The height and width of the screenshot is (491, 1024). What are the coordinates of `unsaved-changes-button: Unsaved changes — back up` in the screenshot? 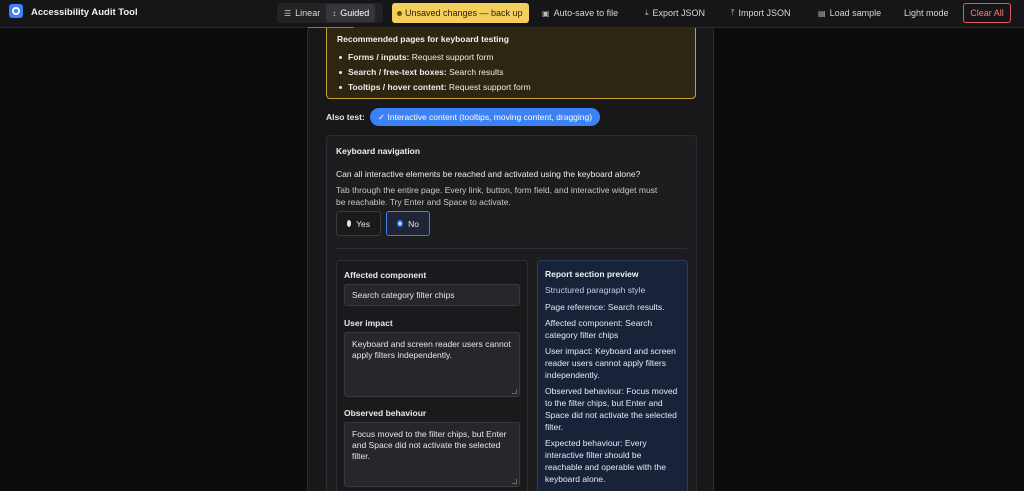 It's located at (460, 13).